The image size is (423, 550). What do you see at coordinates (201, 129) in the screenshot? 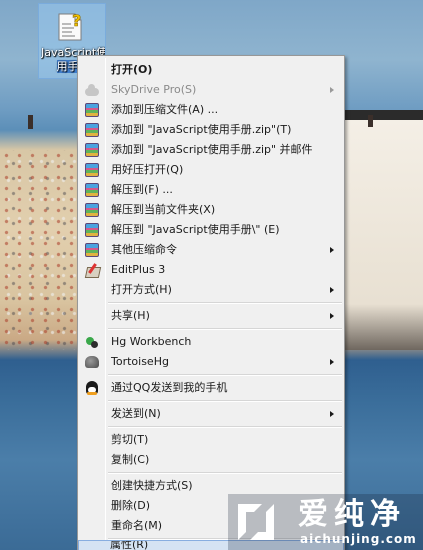
I see `menu-item-label: 添加到 "JavaScript使用手册.zip"(T)` at bounding box center [201, 129].